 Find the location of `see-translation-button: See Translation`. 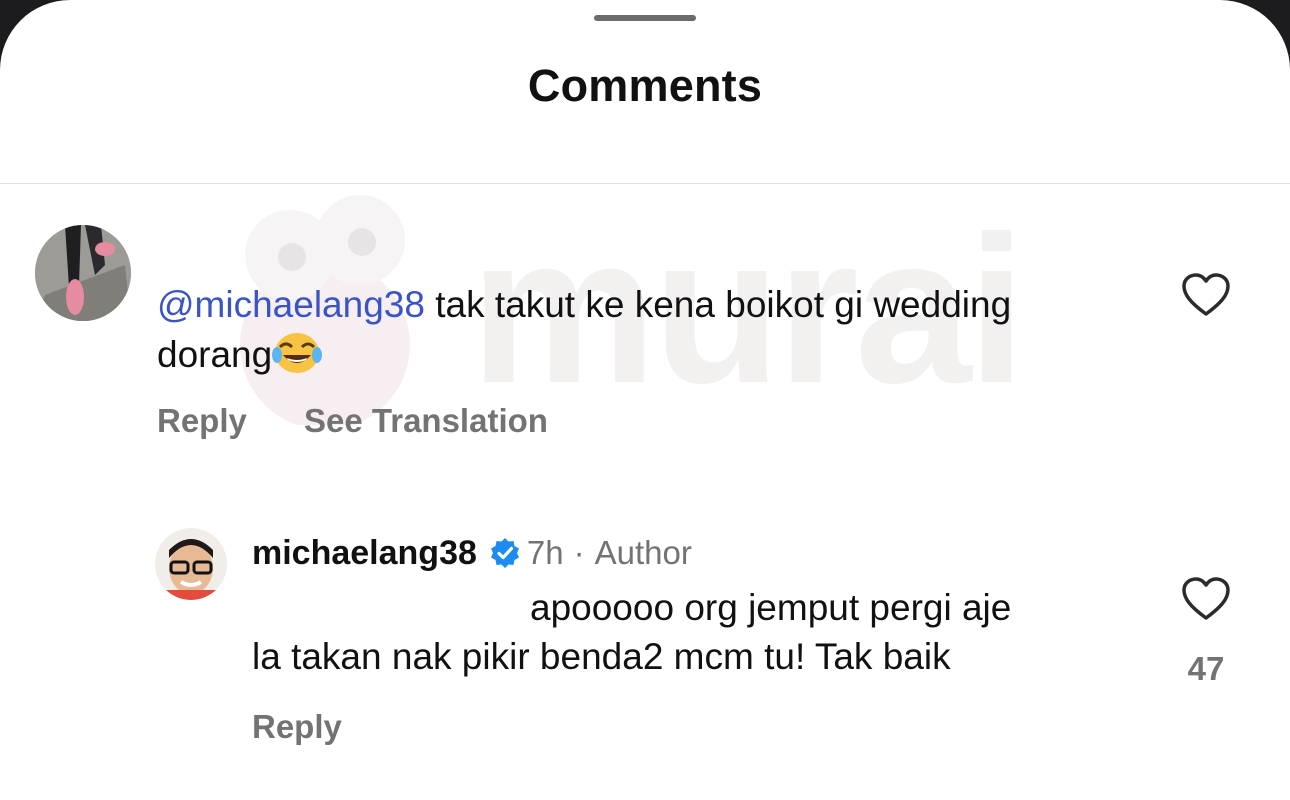

see-translation-button: See Translation is located at coordinates (426, 421).